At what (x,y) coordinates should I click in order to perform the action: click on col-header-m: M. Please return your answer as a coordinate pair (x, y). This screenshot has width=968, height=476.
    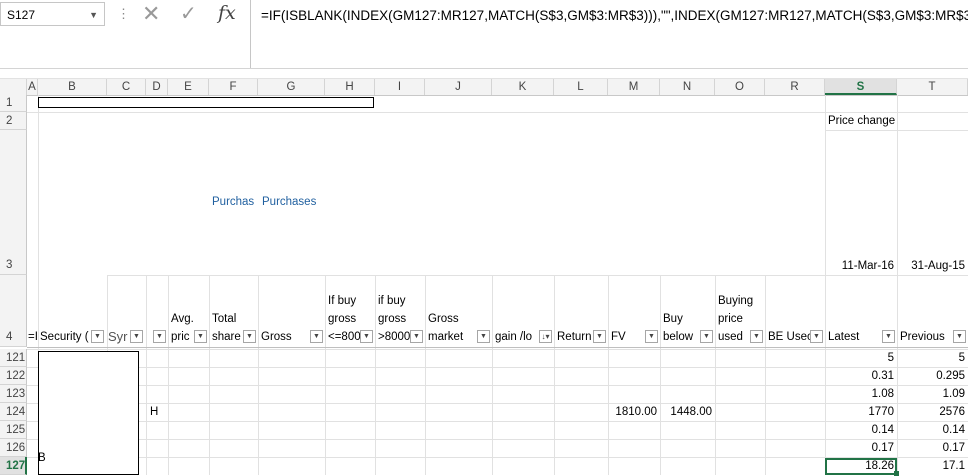
    Looking at the image, I should click on (634, 87).